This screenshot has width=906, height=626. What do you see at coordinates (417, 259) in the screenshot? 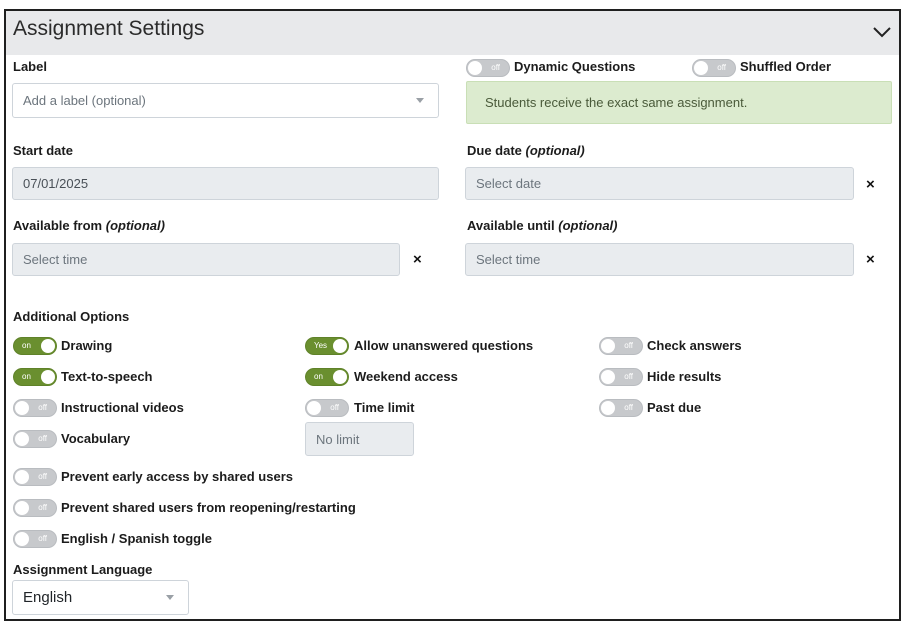
I see `available-from-clear-icon: ×` at bounding box center [417, 259].